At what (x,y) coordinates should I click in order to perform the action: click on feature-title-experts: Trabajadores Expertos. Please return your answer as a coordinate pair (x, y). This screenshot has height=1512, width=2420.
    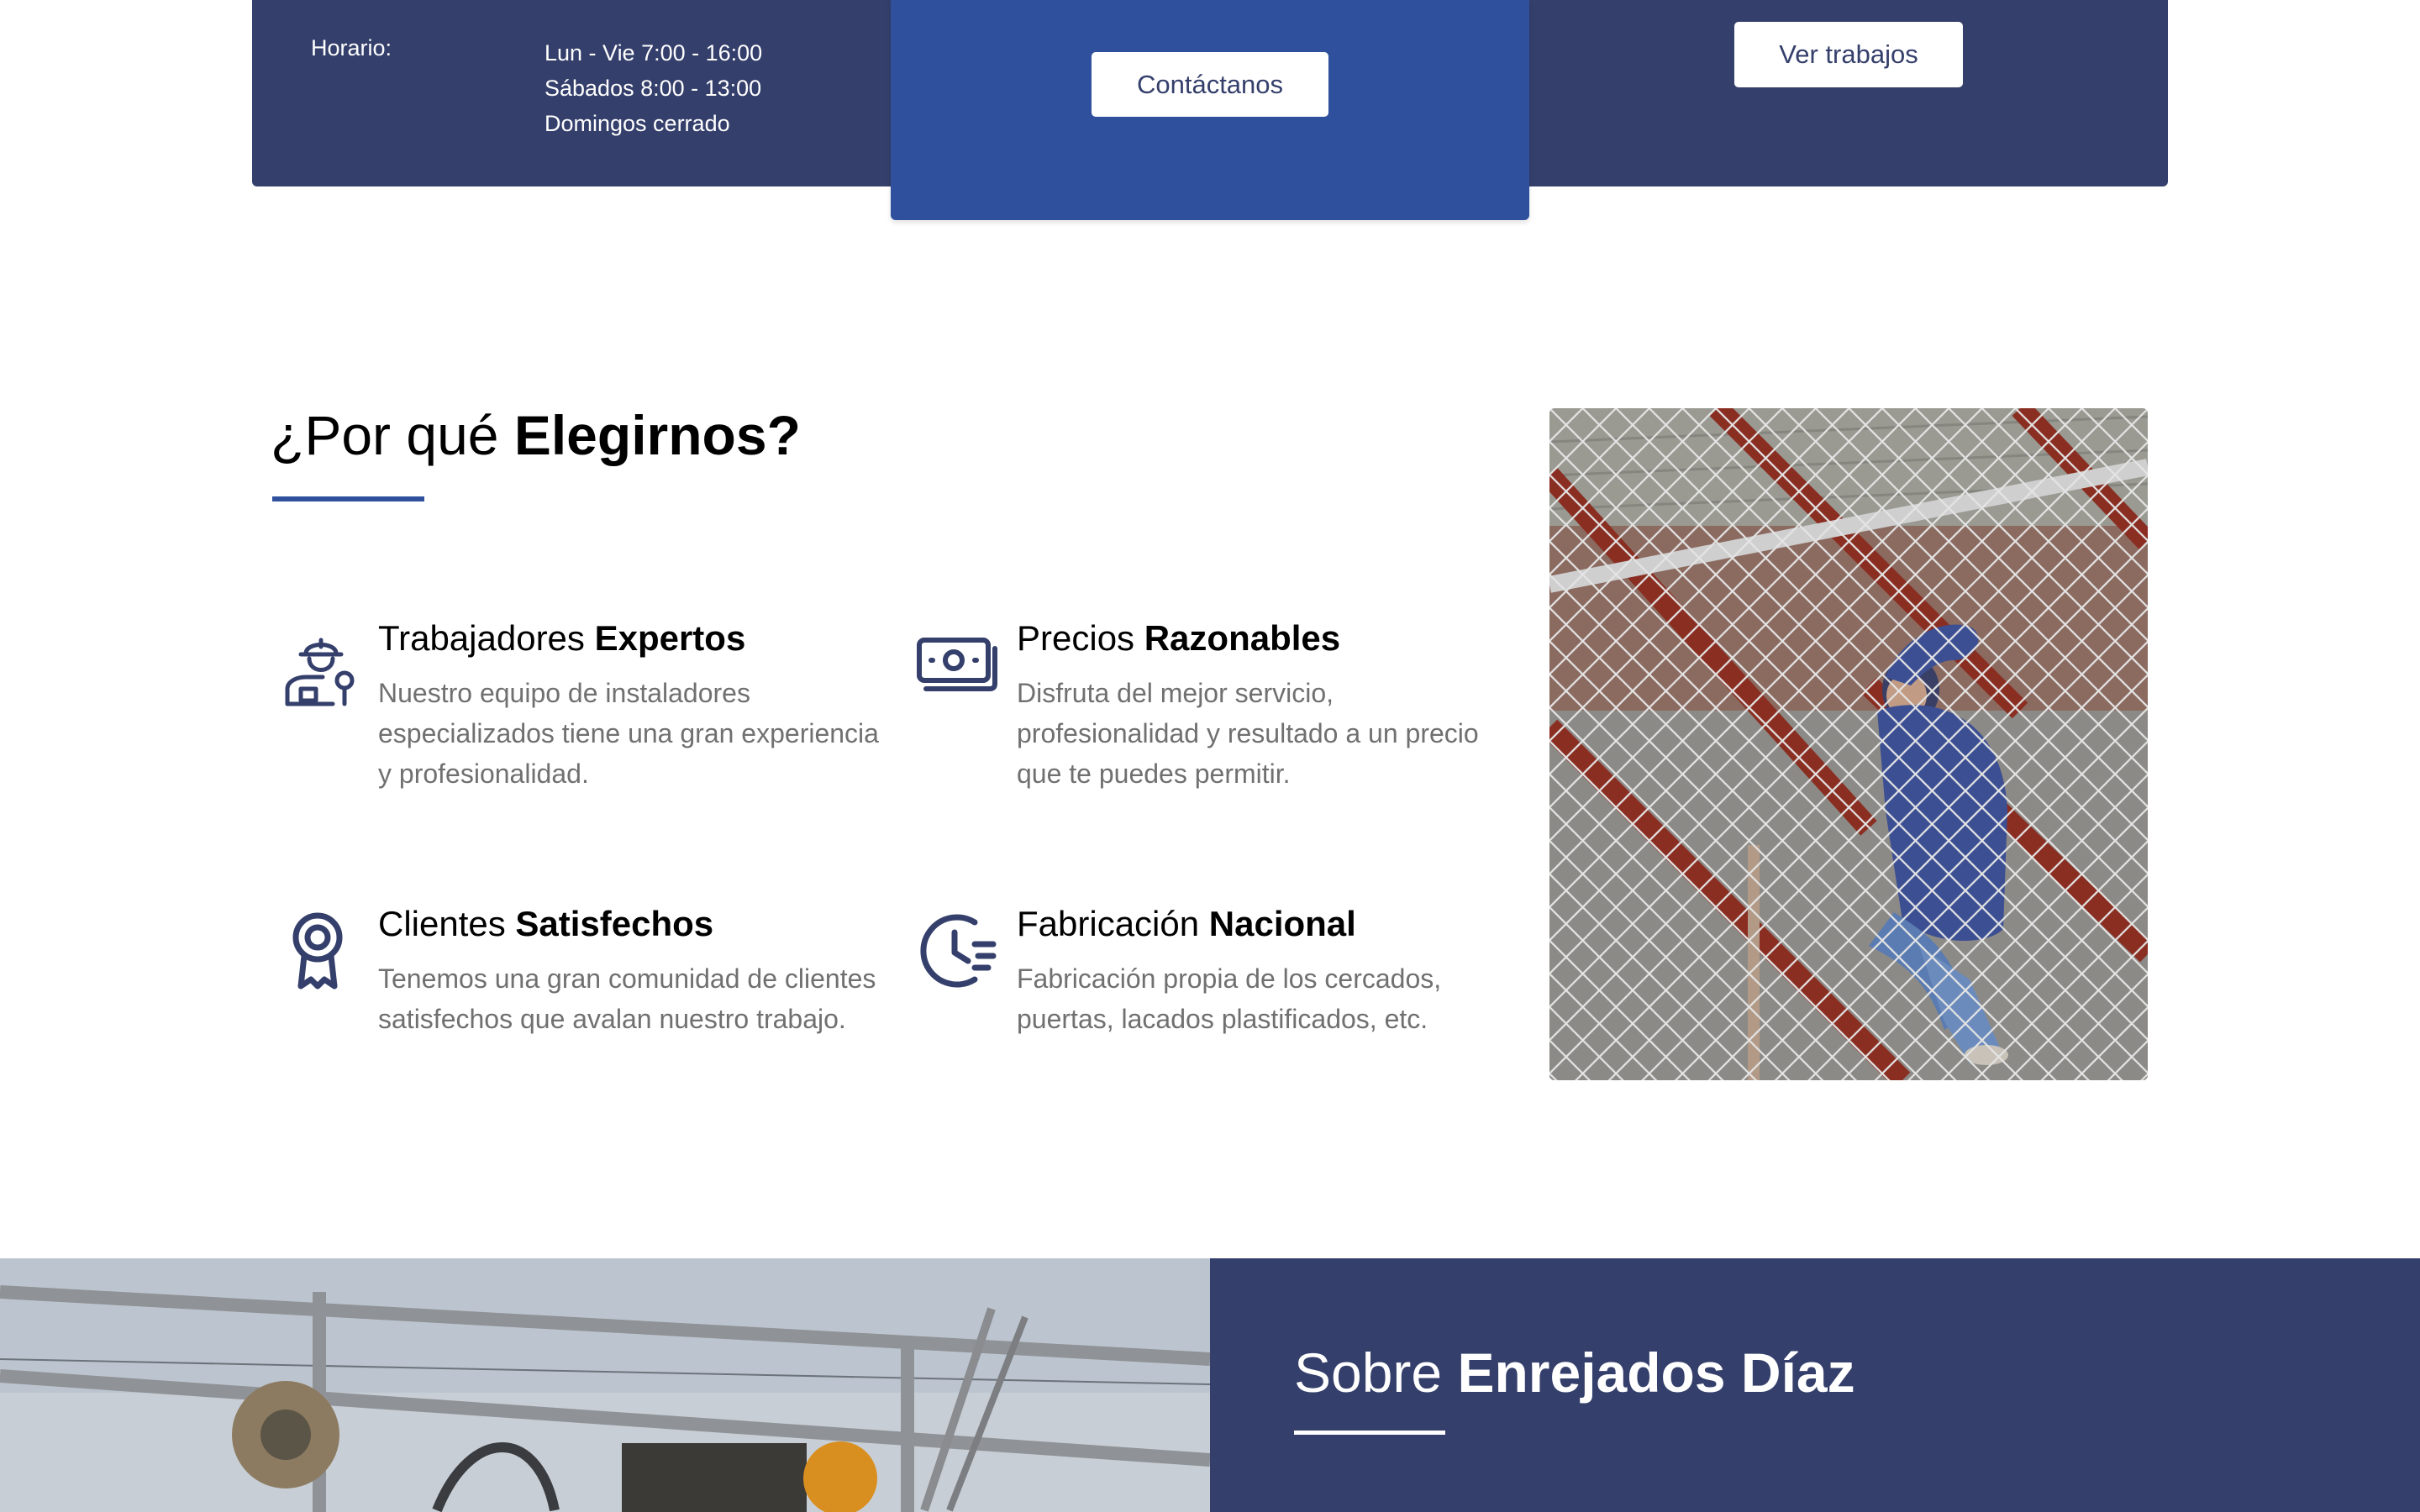
    Looking at the image, I should click on (561, 638).